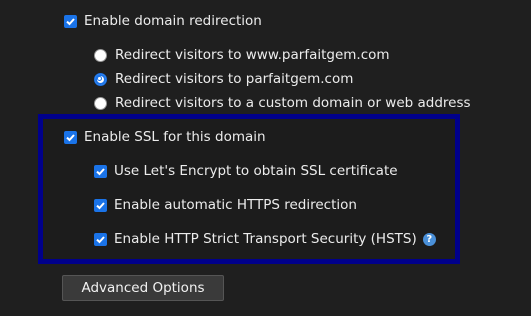 Image resolution: width=531 pixels, height=316 pixels. I want to click on https-redirect-label: Enable automatic HTTPS redirection, so click(235, 205).